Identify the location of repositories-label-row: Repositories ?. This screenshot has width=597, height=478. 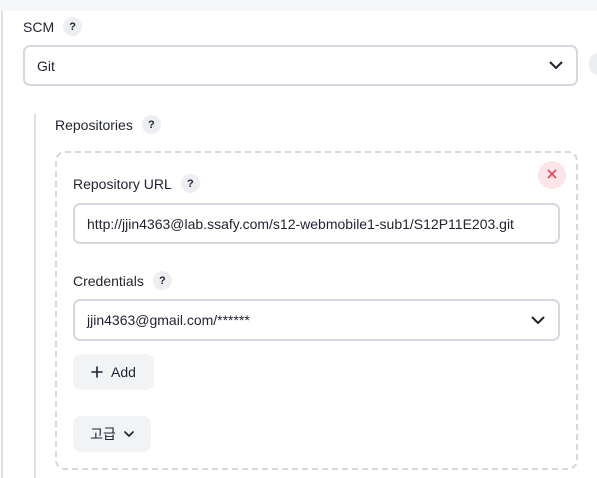
(108, 124).